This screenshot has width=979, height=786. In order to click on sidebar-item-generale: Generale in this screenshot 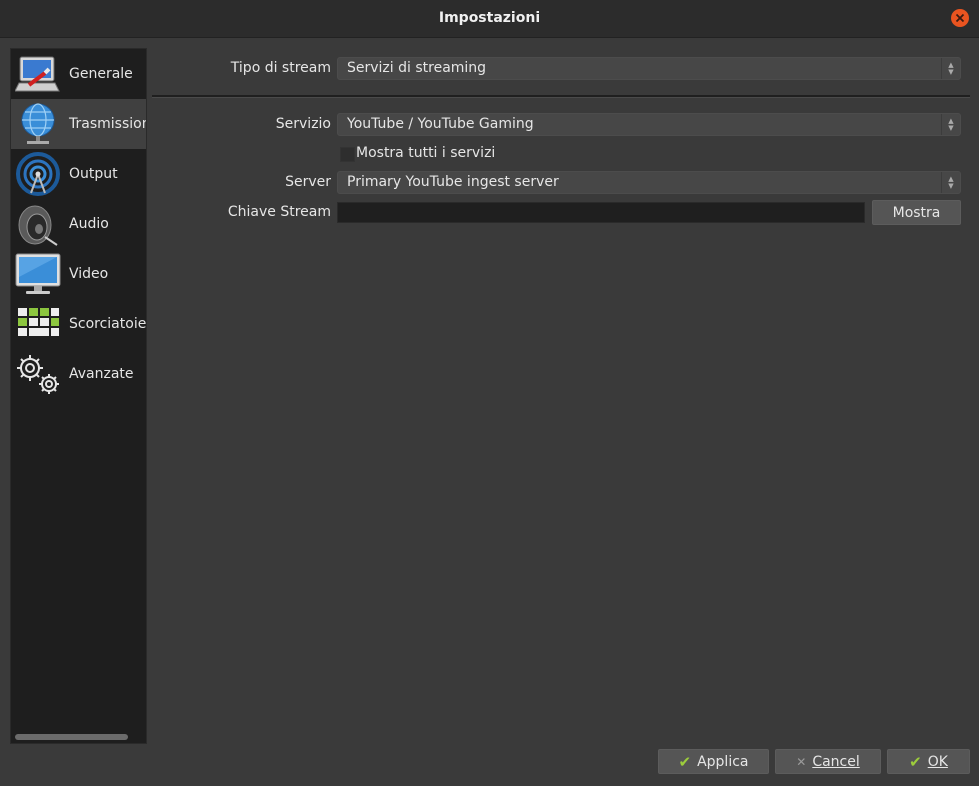, I will do `click(78, 74)`.